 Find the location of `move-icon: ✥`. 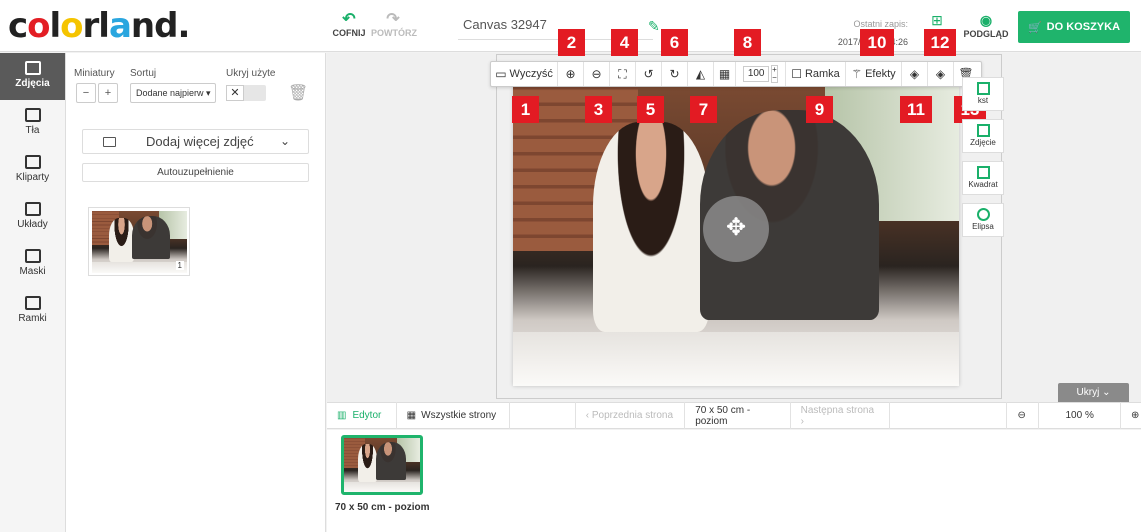

move-icon: ✥ is located at coordinates (736, 229).